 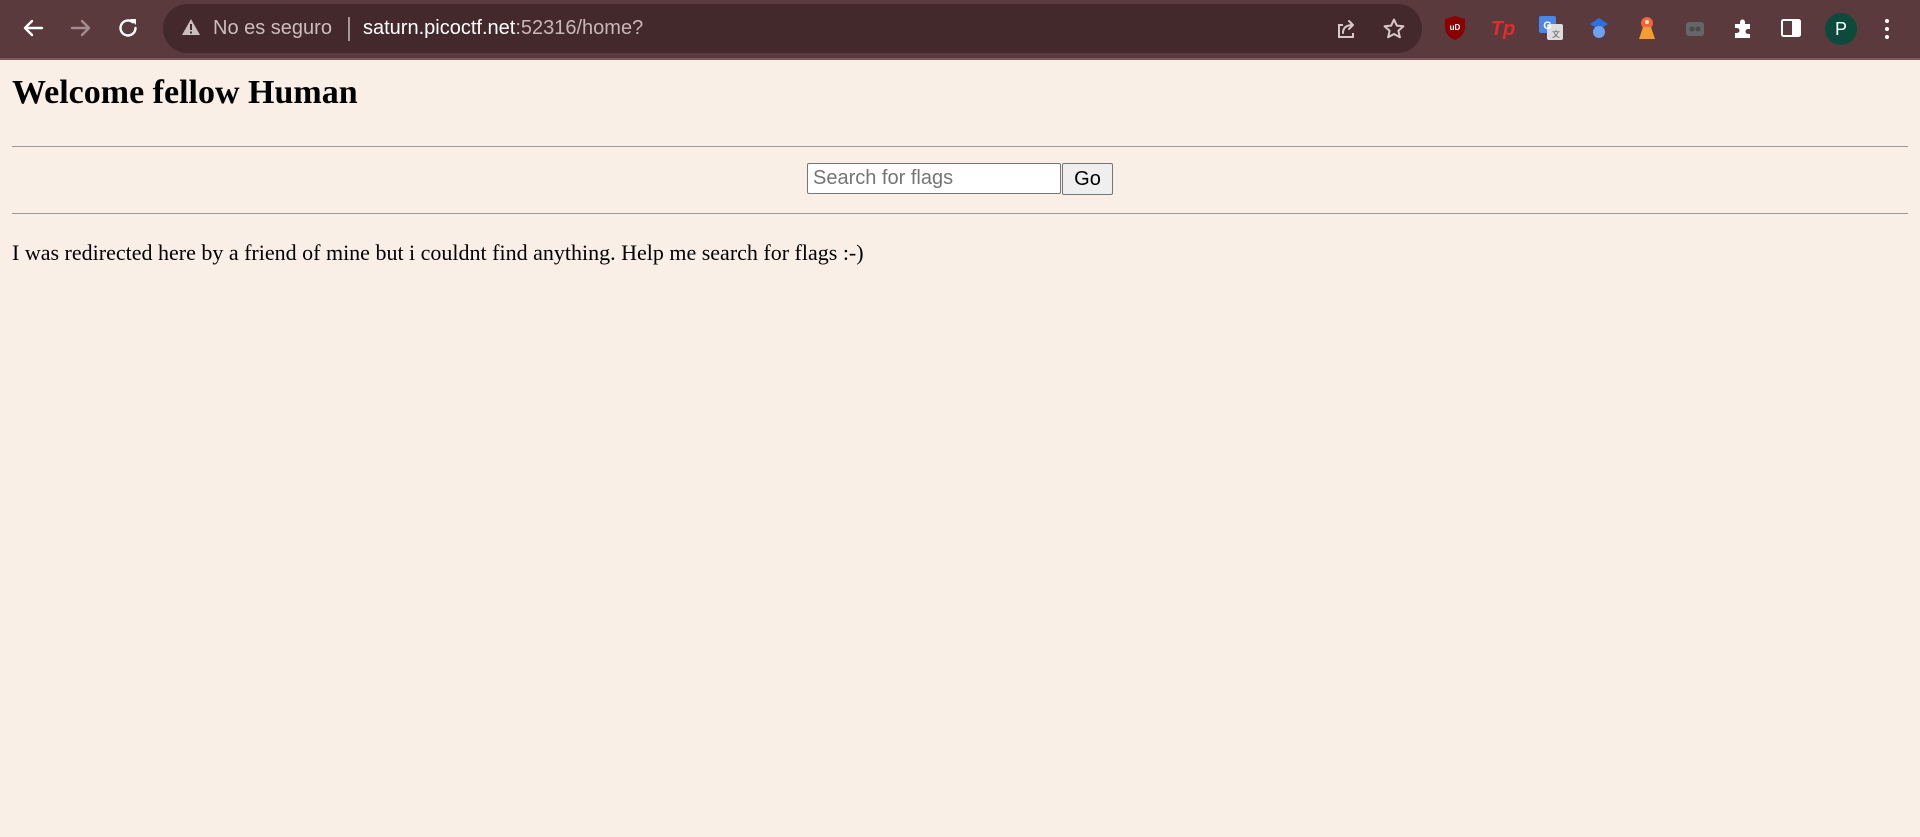 I want to click on security-label: No es seguro, so click(x=272, y=28).